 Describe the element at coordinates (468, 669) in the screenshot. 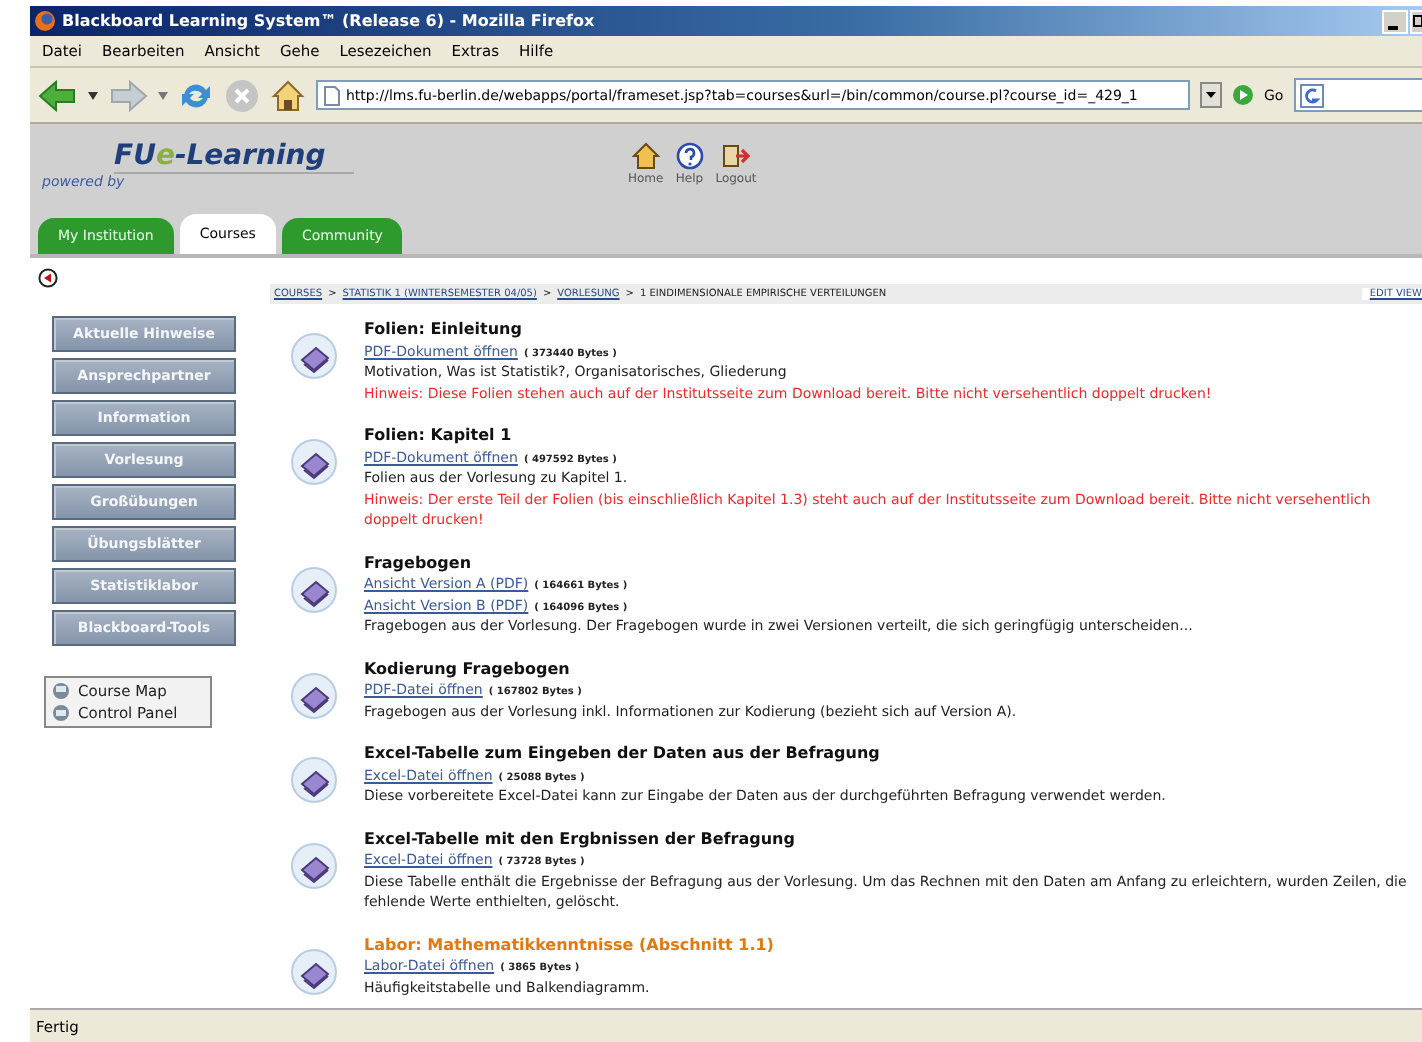

I see `item-title: Kodierung Fragebogen` at that location.